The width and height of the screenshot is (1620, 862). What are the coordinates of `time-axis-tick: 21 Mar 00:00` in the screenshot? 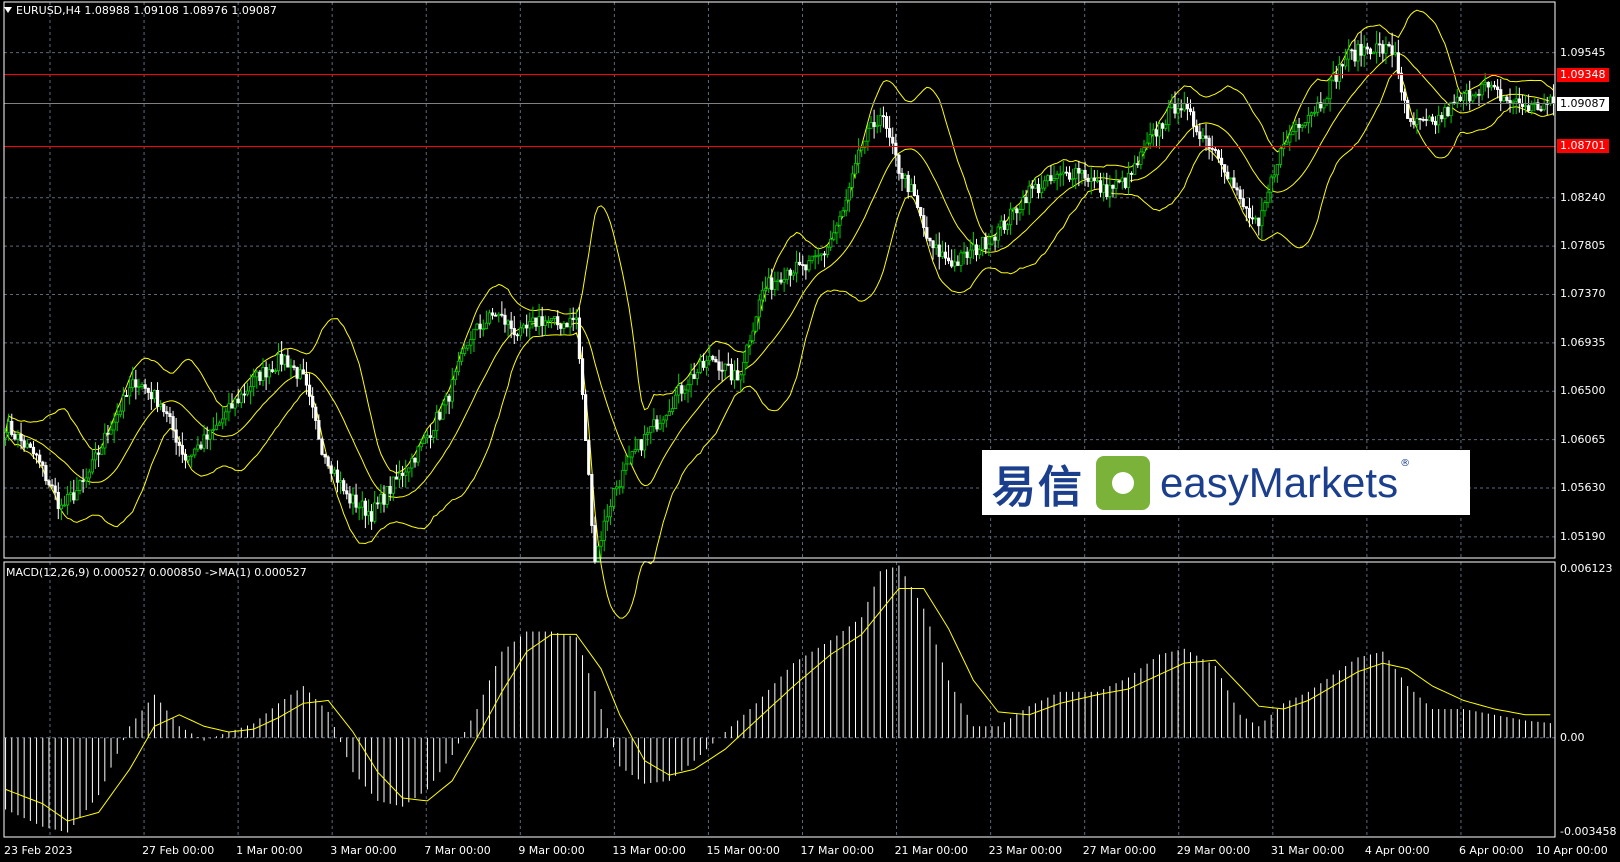 It's located at (931, 850).